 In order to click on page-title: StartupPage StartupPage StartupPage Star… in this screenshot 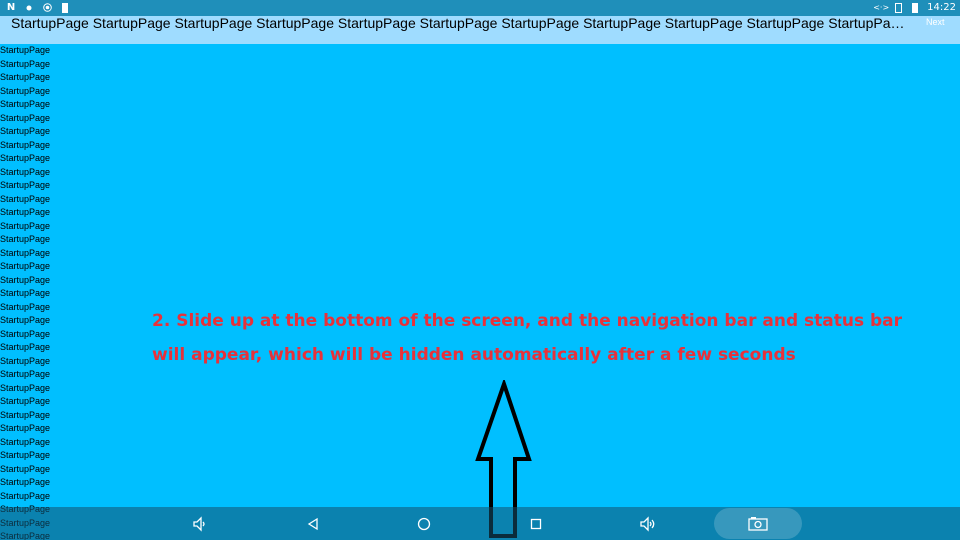, I will do `click(458, 23)`.